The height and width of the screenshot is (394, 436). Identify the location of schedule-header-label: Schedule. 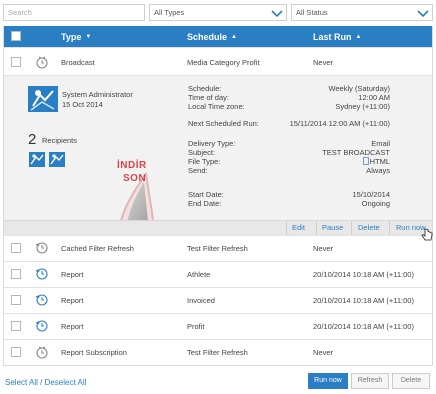
(207, 36).